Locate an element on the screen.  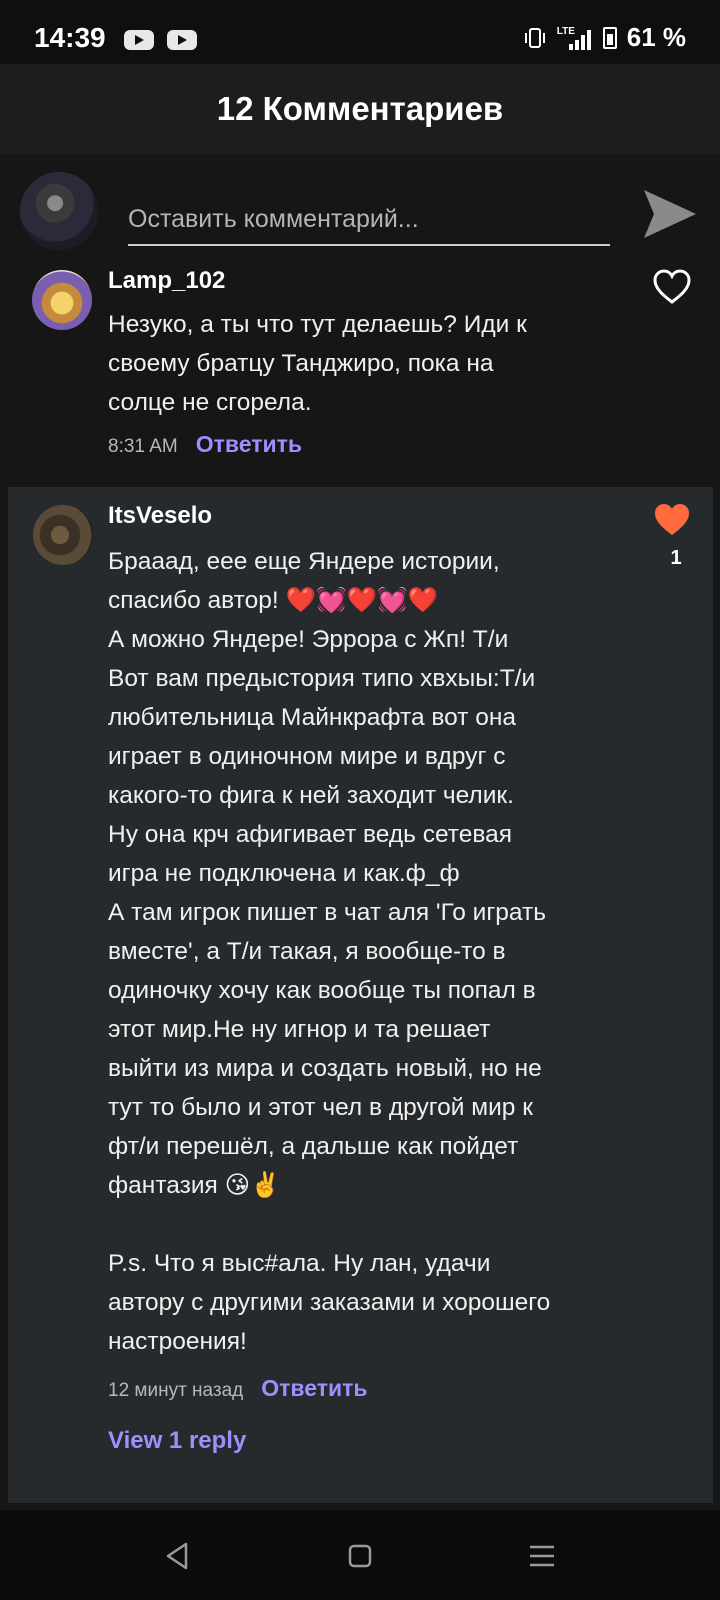
battery-icon is located at coordinates (609, 37).